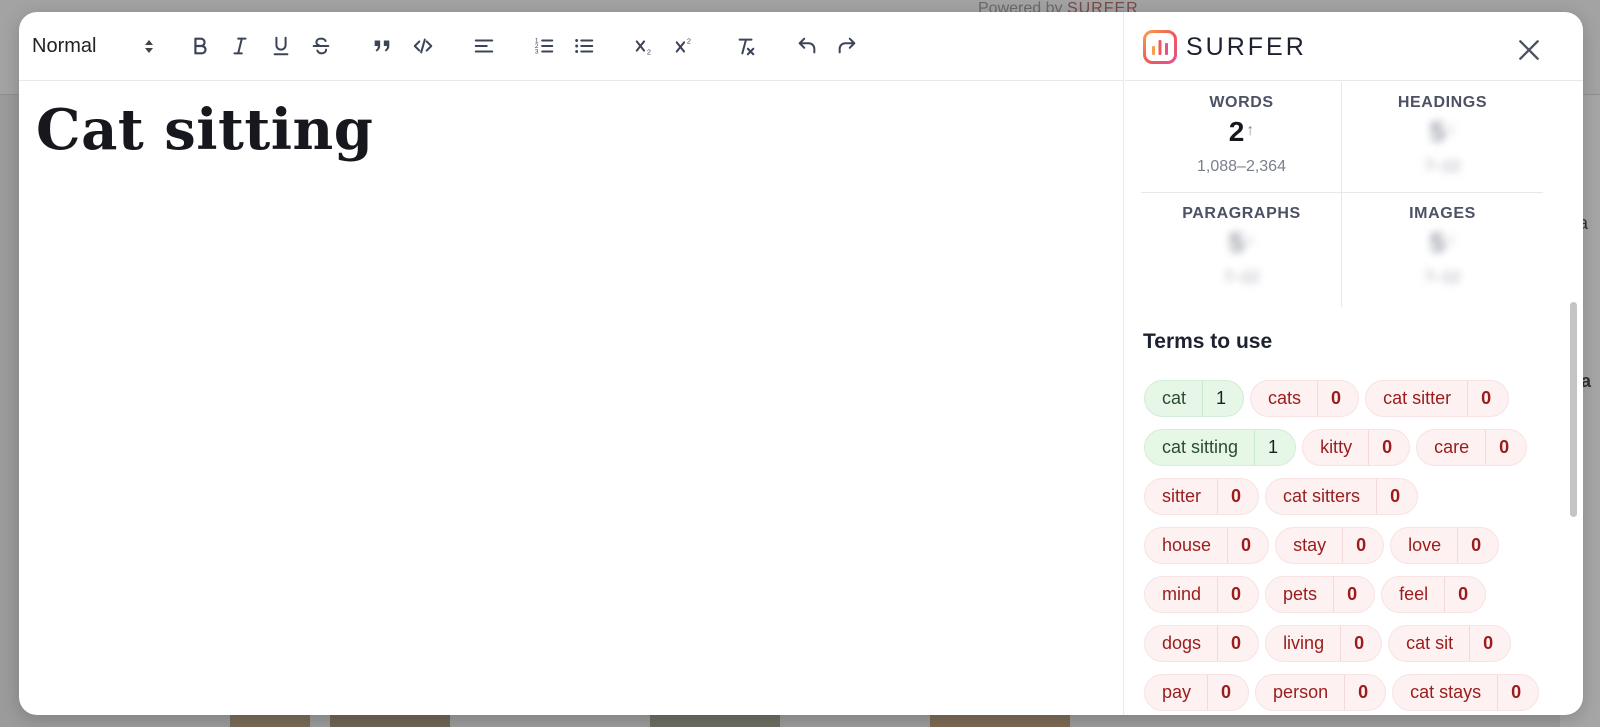 The image size is (1600, 727). What do you see at coordinates (1330, 545) in the screenshot?
I see `term-chip: stay 0` at bounding box center [1330, 545].